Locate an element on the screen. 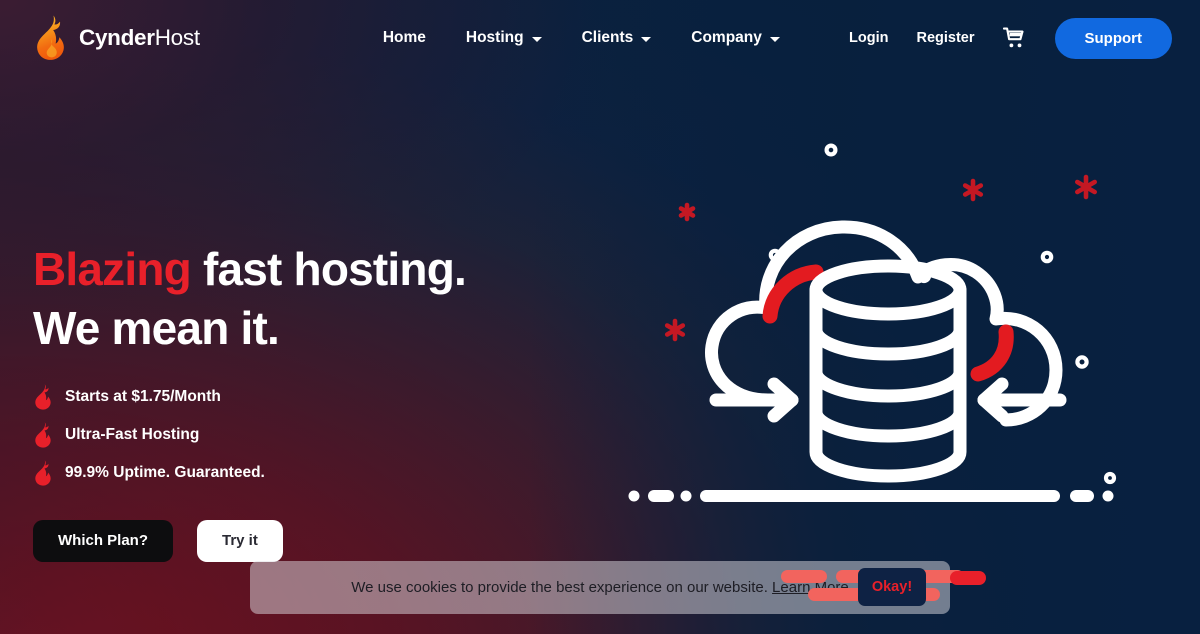  flame-icon is located at coordinates (50, 37).